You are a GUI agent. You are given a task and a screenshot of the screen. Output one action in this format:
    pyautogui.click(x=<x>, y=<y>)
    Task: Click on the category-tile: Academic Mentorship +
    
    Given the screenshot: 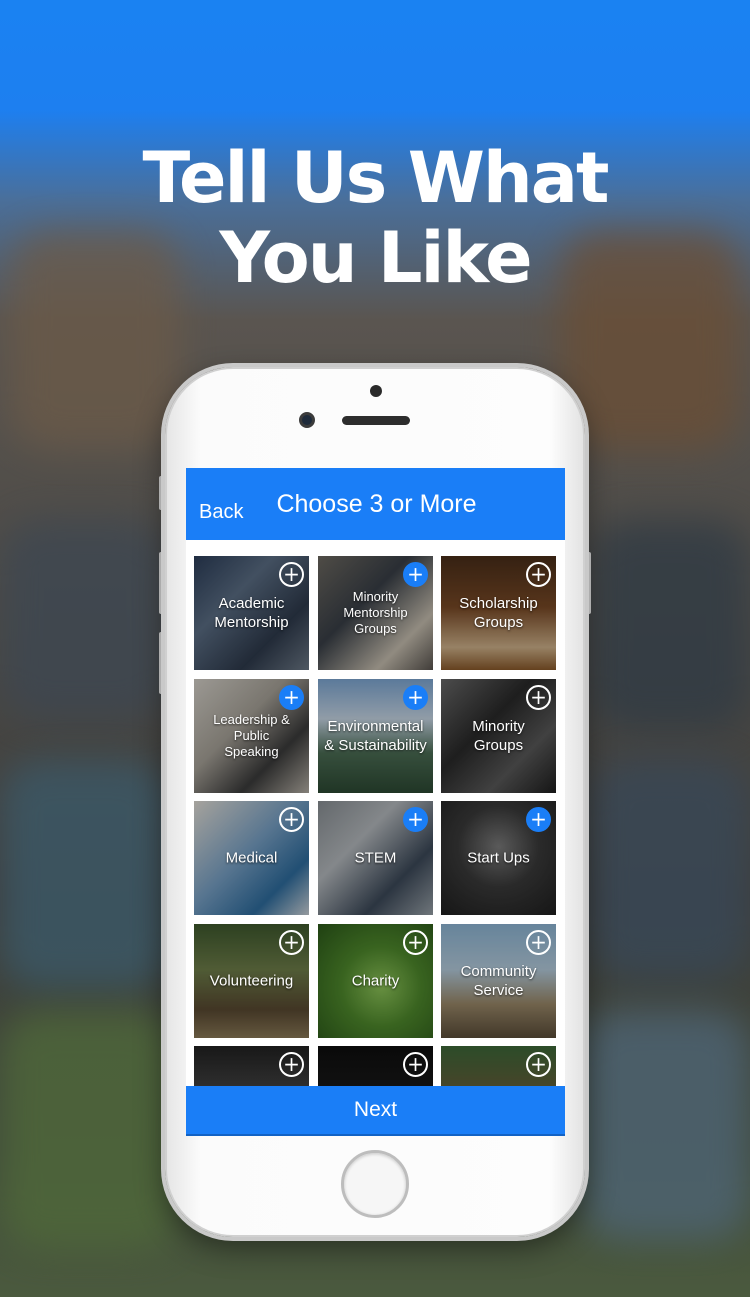 What is the action you would take?
    pyautogui.click(x=251, y=613)
    